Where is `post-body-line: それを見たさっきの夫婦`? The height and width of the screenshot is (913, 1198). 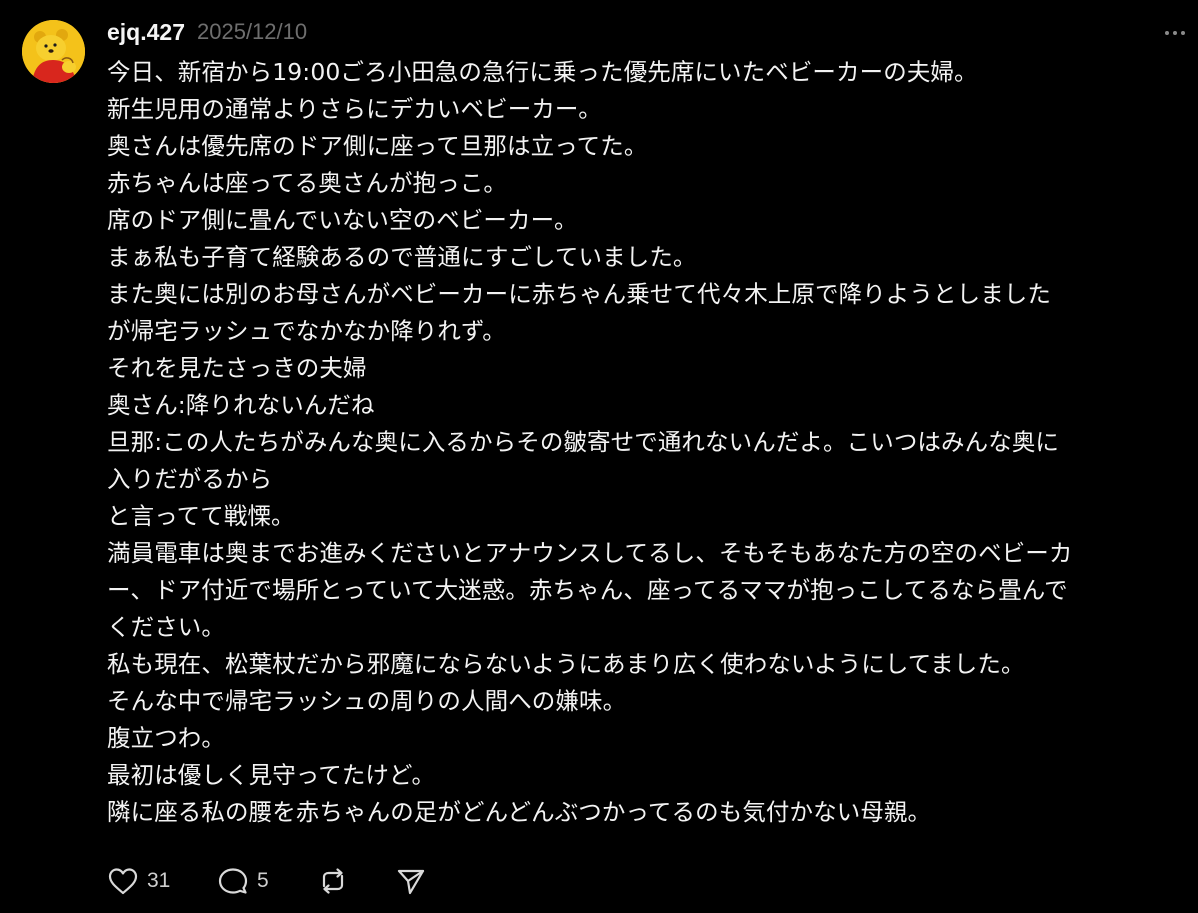 post-body-line: それを見たさっきの夫婦 is located at coordinates (237, 368).